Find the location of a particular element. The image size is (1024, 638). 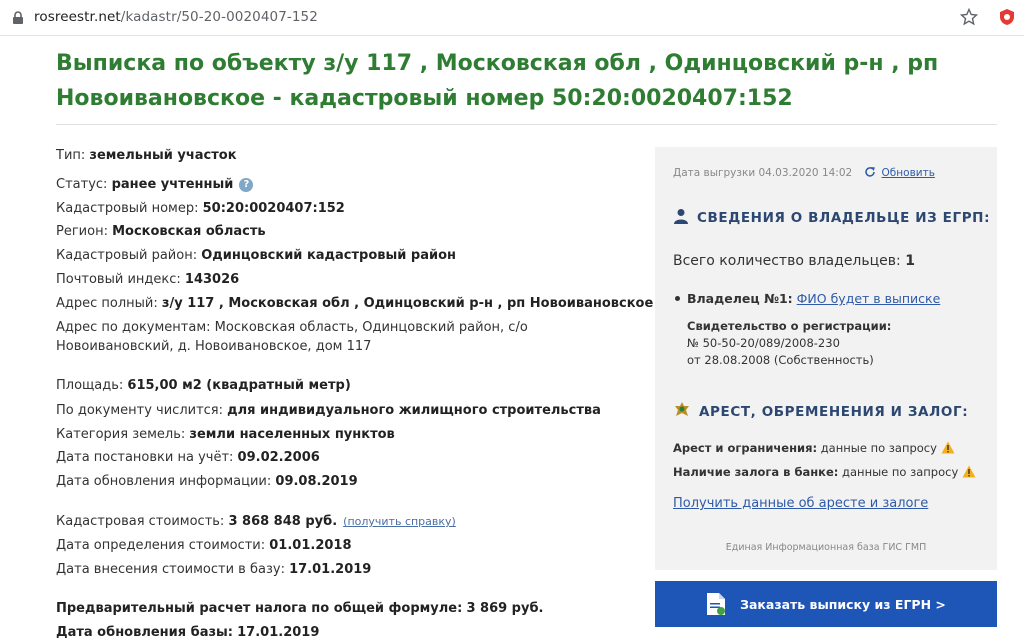

export-date-row: Дата выгрузки 04.03.2020 14:02 Обновить is located at coordinates (804, 172).